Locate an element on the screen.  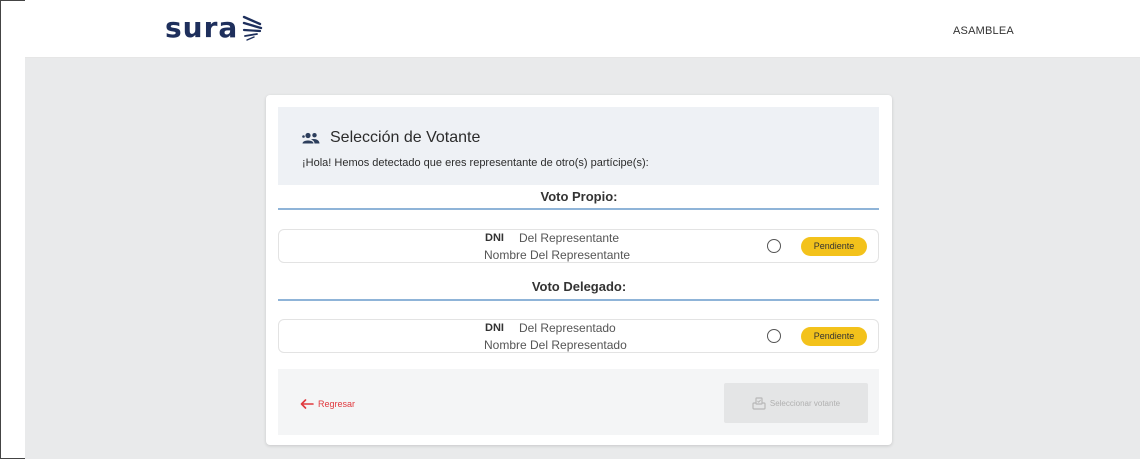
card-title: Selección de Votante is located at coordinates (391, 138).